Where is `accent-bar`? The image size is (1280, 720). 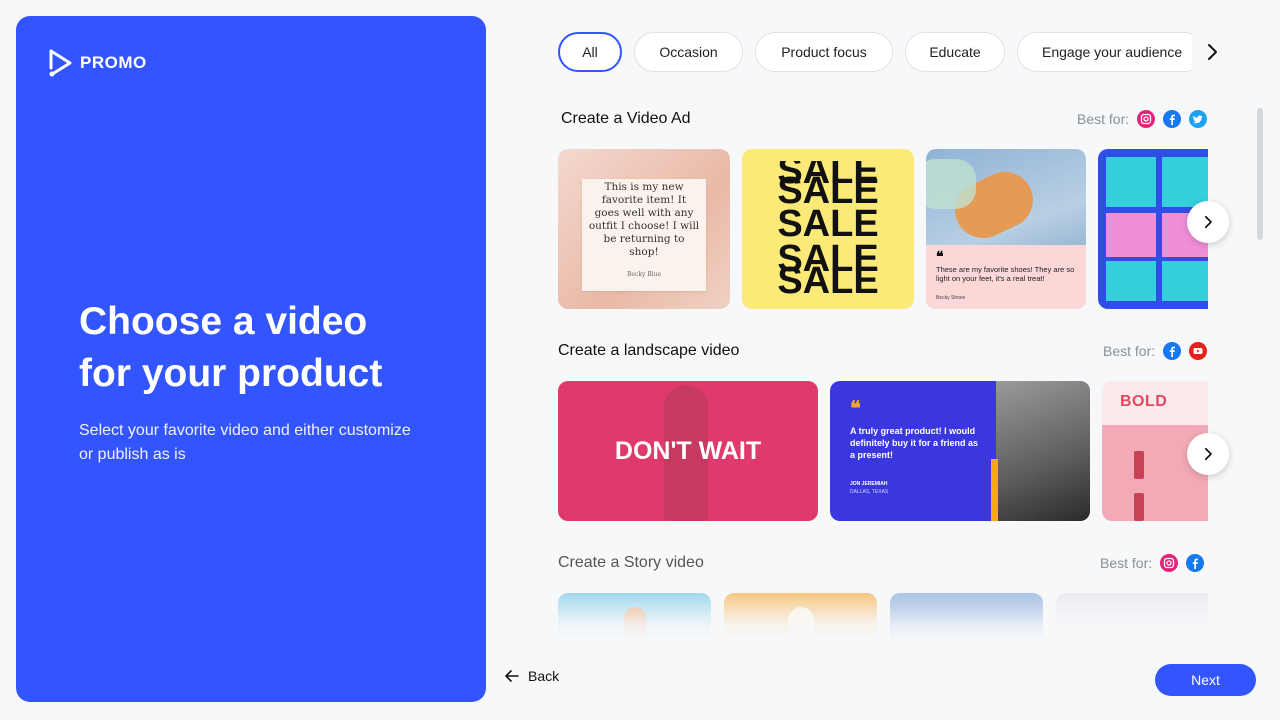
accent-bar is located at coordinates (994, 490).